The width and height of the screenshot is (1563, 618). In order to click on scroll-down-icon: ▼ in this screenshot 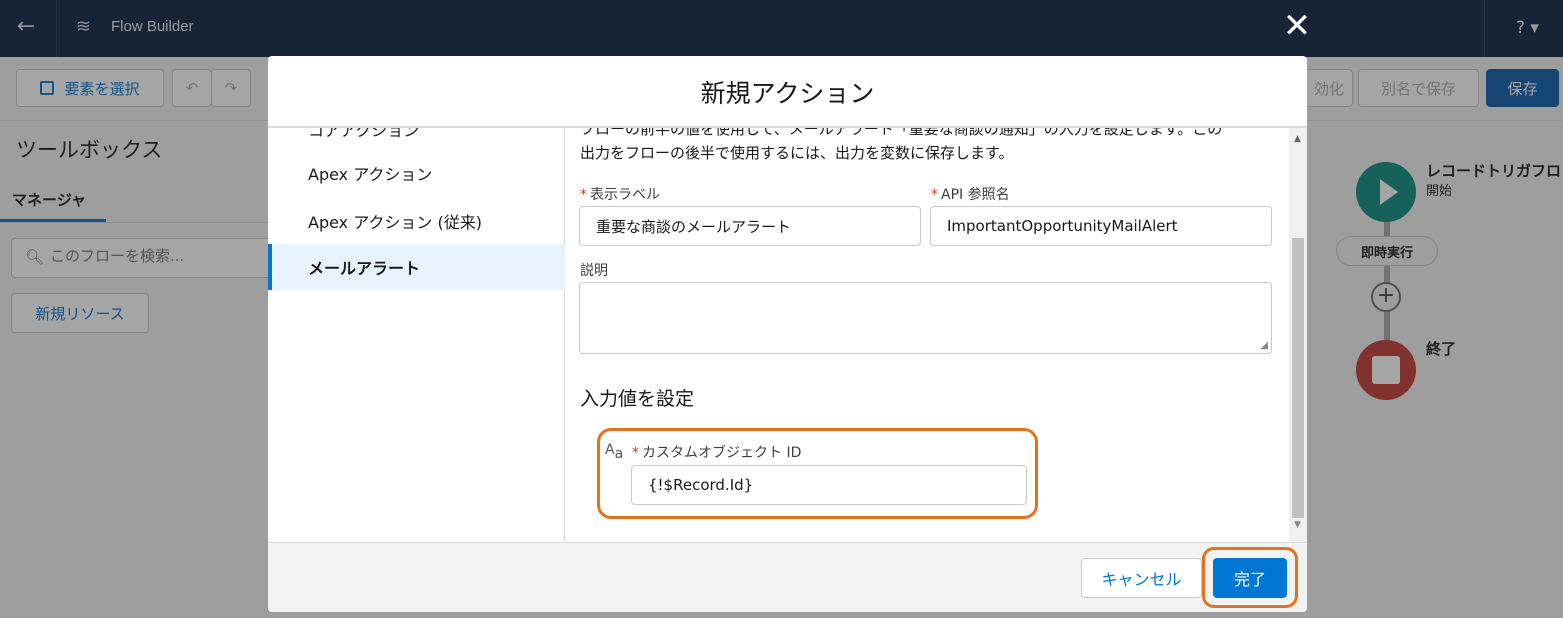, I will do `click(1297, 525)`.